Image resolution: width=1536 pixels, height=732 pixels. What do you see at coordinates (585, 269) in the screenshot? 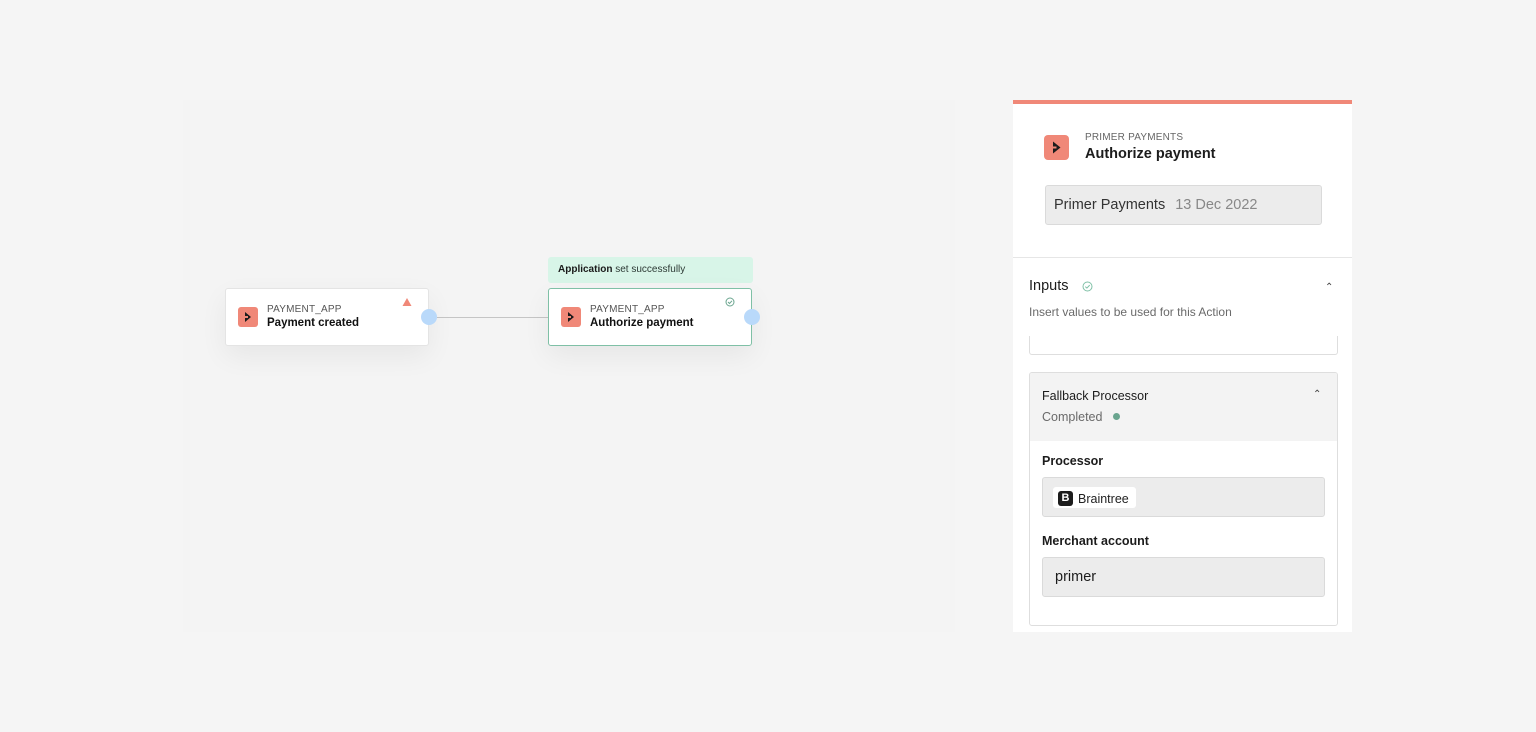
I see `toast-strong: Application` at bounding box center [585, 269].